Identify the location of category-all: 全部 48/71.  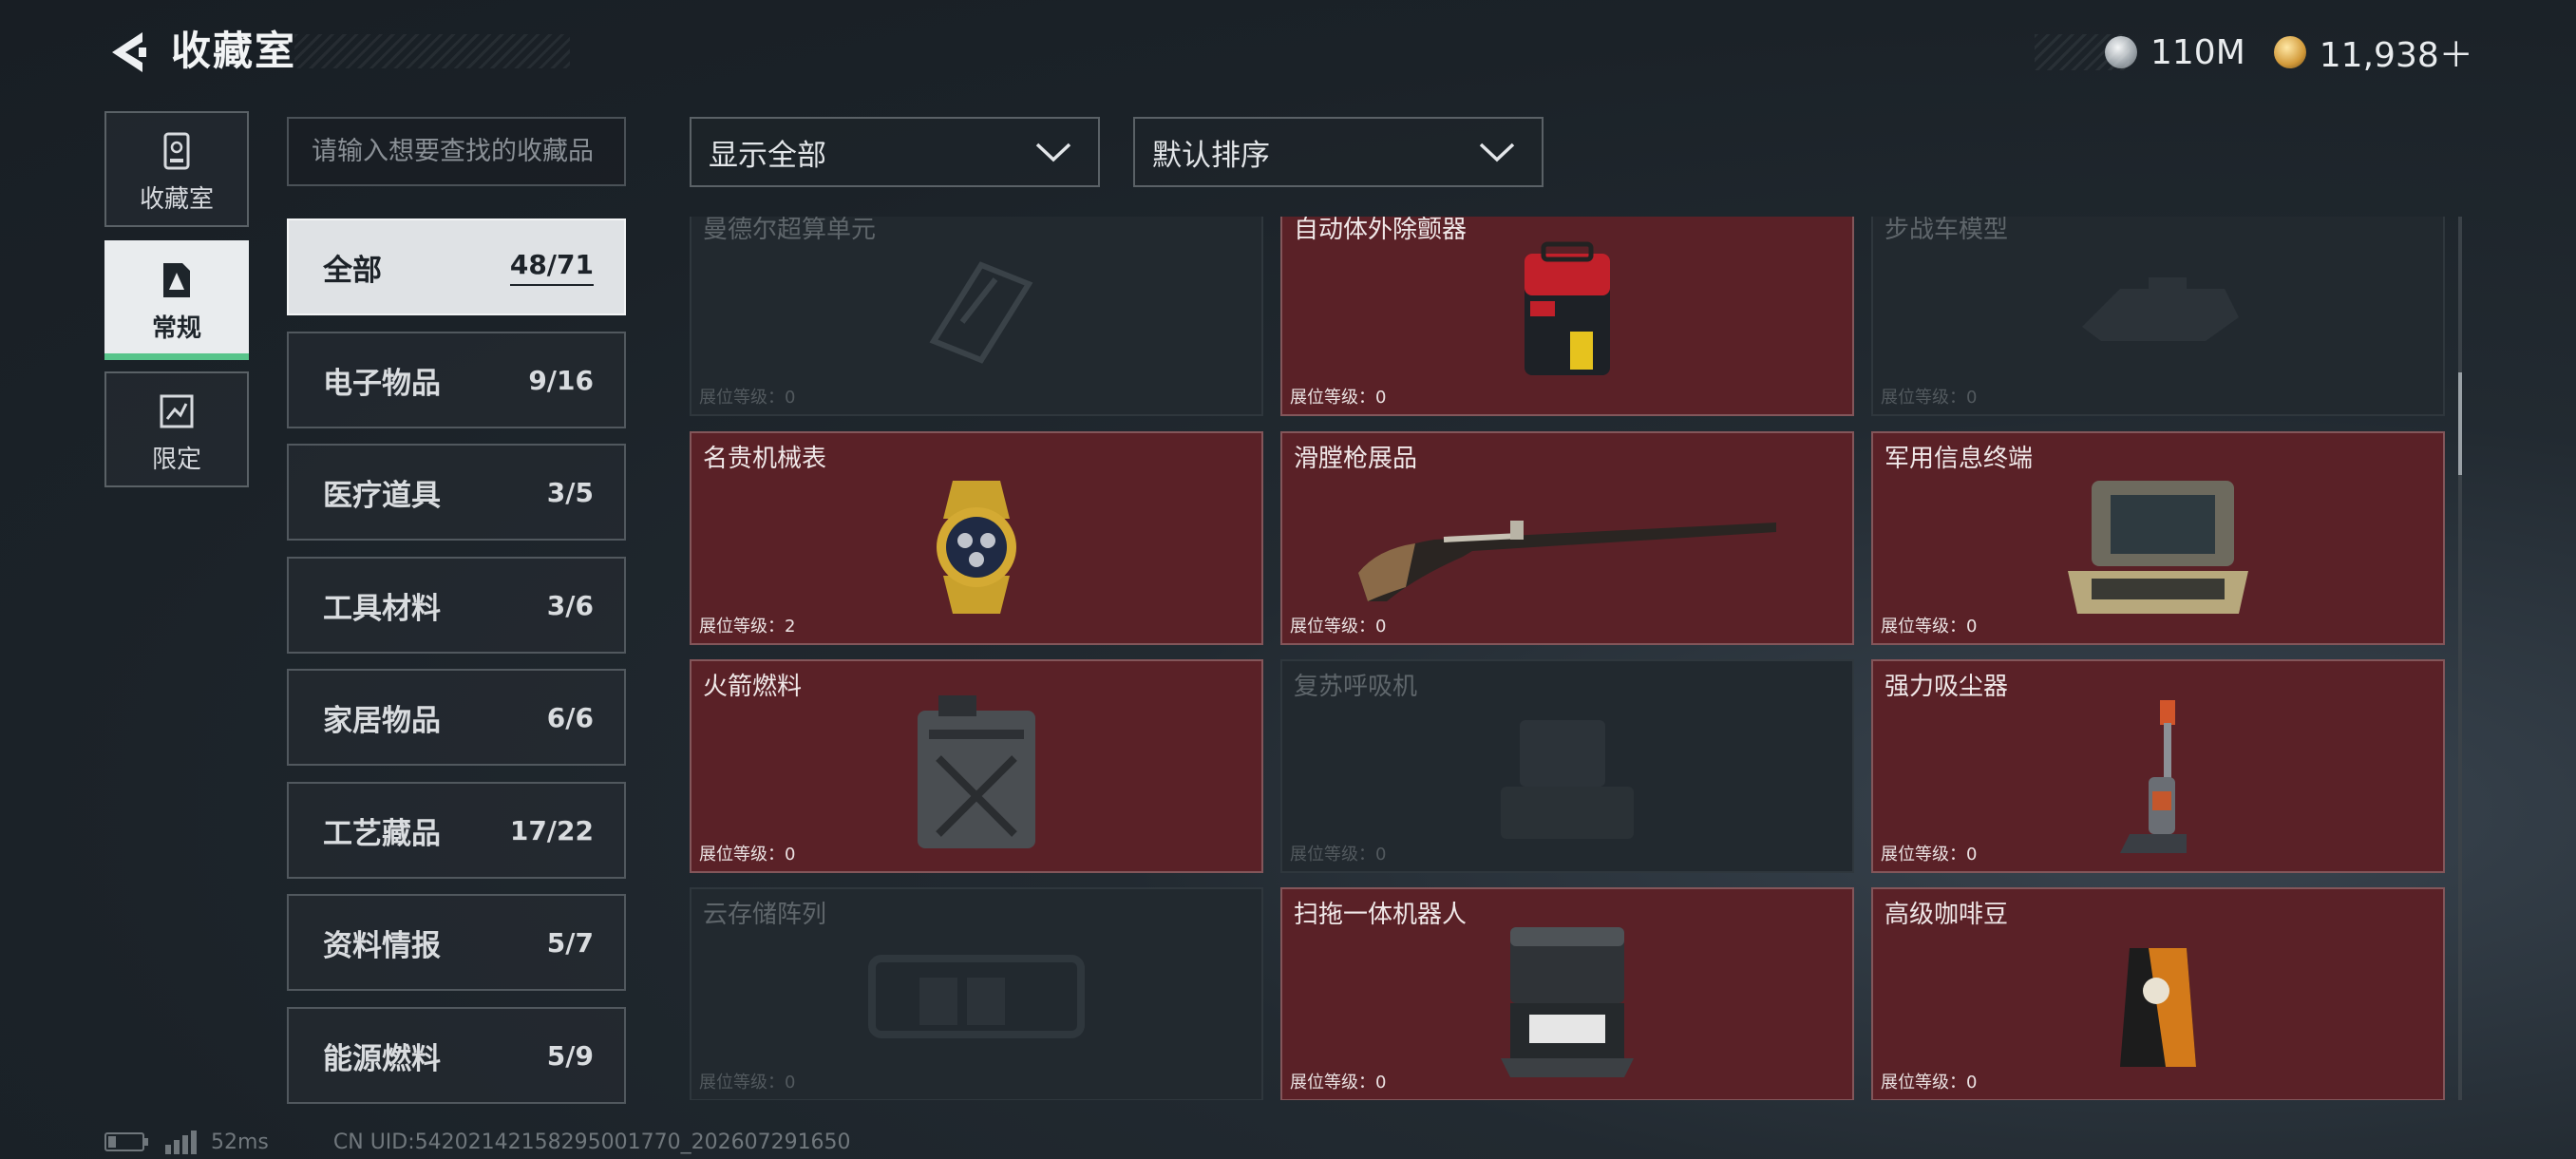
(456, 266).